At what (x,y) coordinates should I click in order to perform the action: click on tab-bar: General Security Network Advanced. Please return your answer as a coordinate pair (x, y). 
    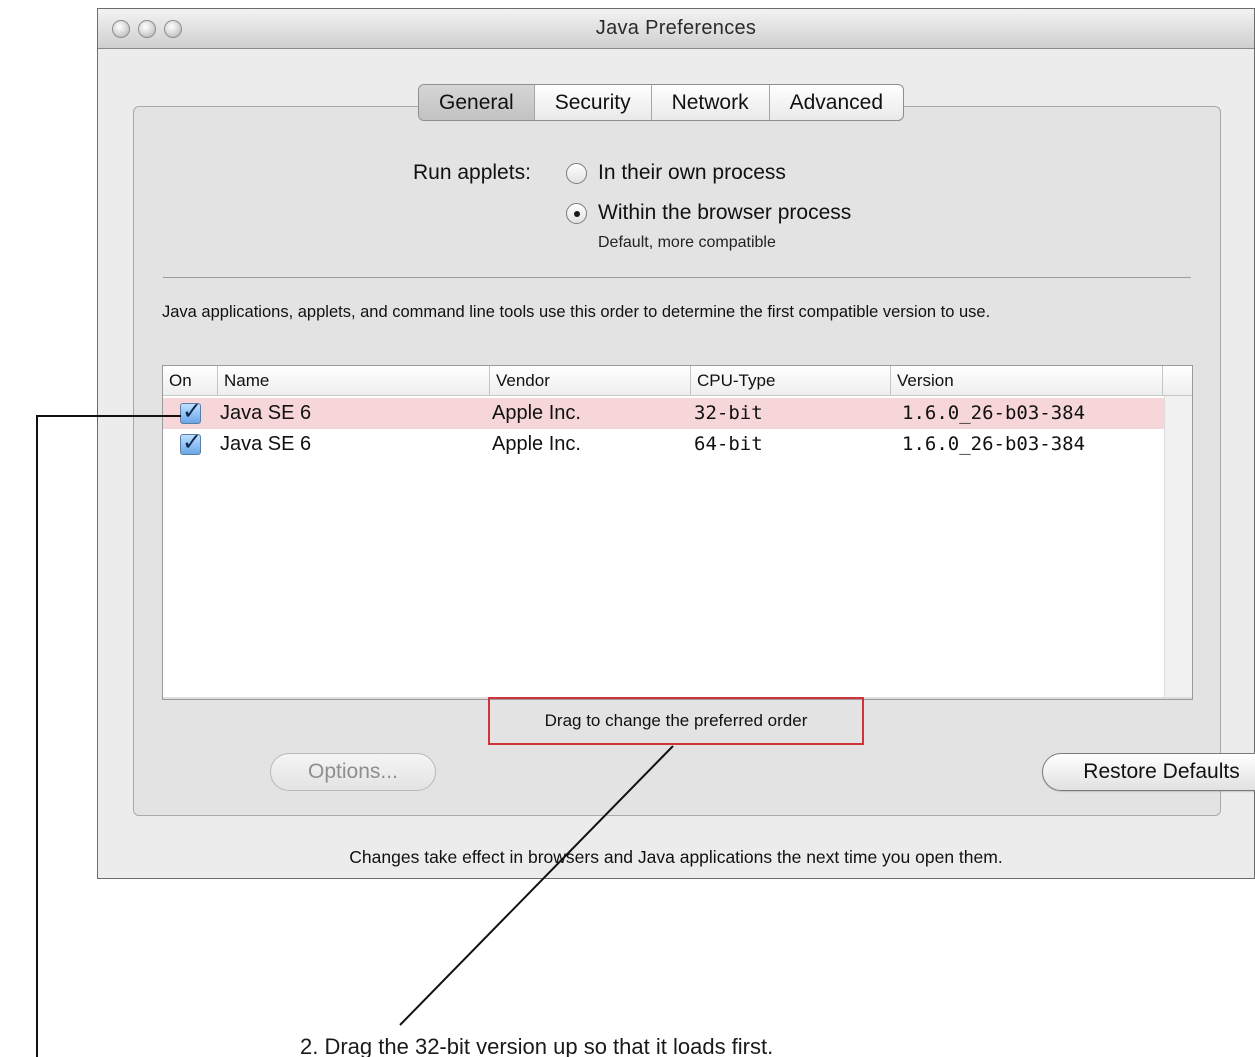
    Looking at the image, I should click on (661, 102).